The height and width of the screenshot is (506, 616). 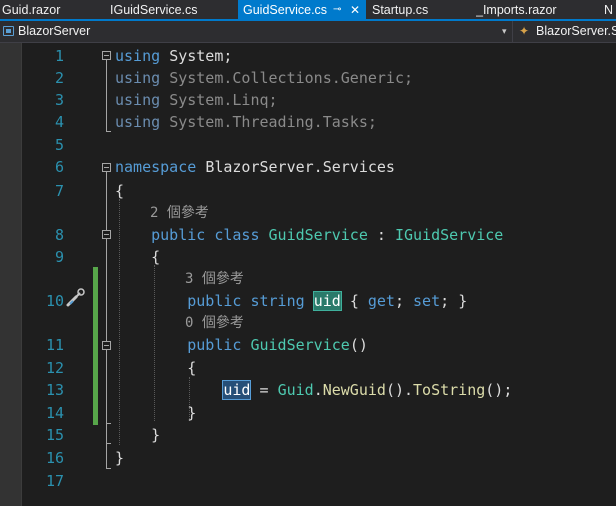 What do you see at coordinates (381, 235) in the screenshot?
I see `punctuation: :` at bounding box center [381, 235].